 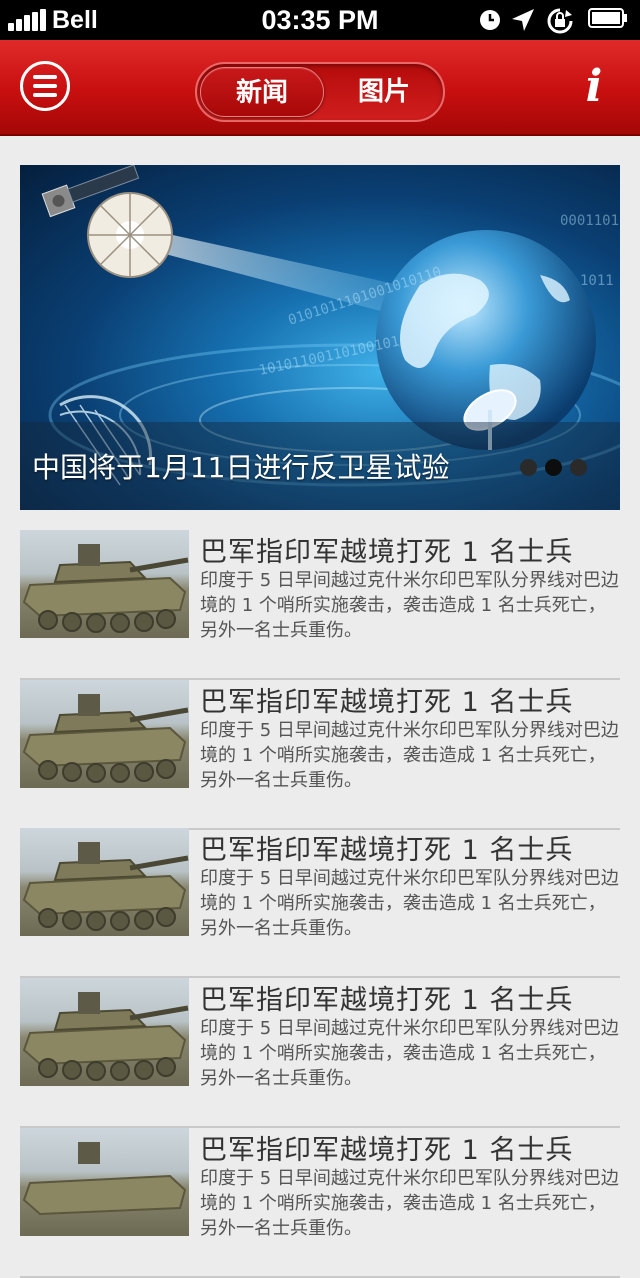 What do you see at coordinates (320, 20) in the screenshot?
I see `status-bar: Bell 03:35 PM` at bounding box center [320, 20].